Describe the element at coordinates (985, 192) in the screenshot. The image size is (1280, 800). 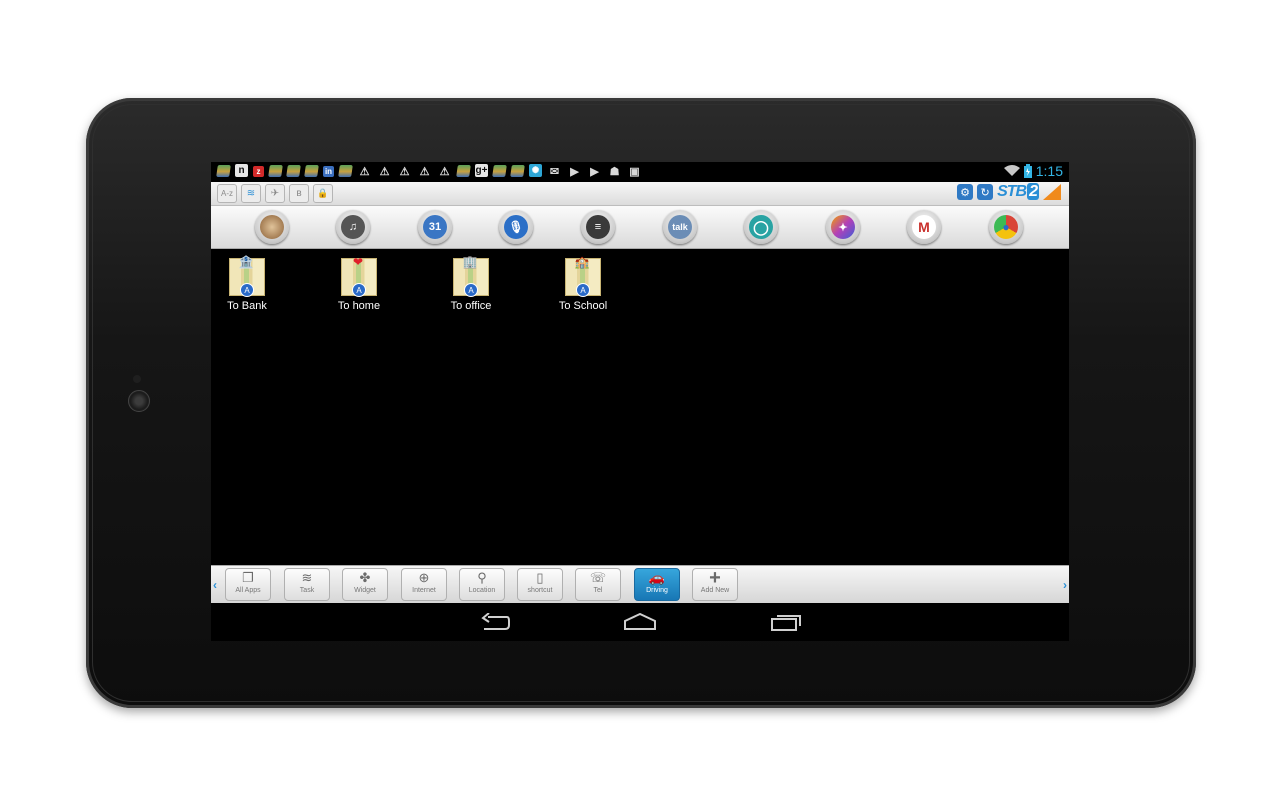
I see `refresh-icon: ↻` at that location.